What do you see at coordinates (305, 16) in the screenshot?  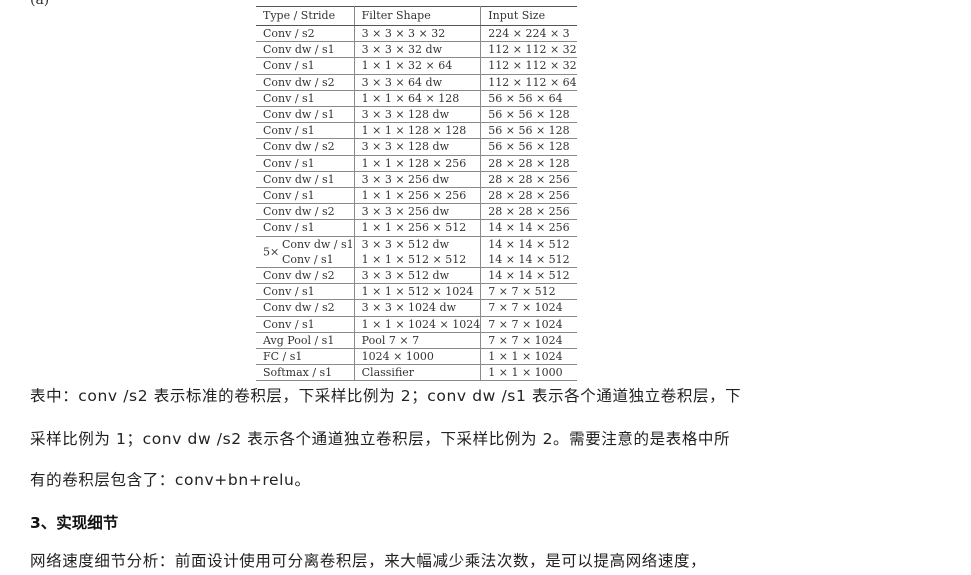 I see `header-type-stride: Type / Stride` at bounding box center [305, 16].